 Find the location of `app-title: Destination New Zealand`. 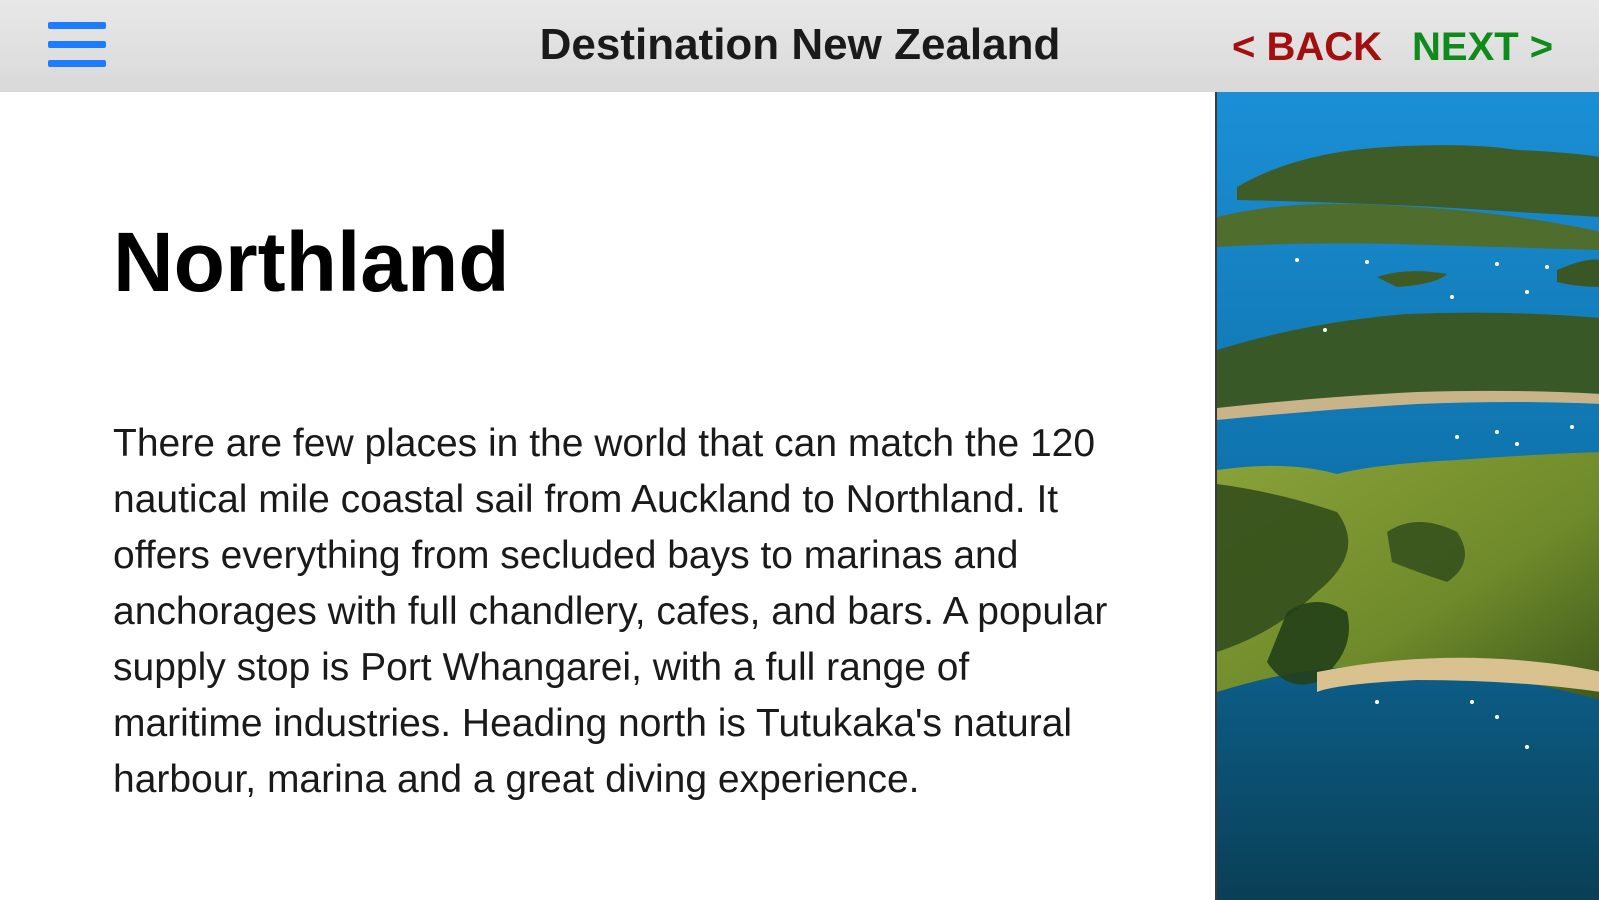

app-title: Destination New Zealand is located at coordinates (800, 44).